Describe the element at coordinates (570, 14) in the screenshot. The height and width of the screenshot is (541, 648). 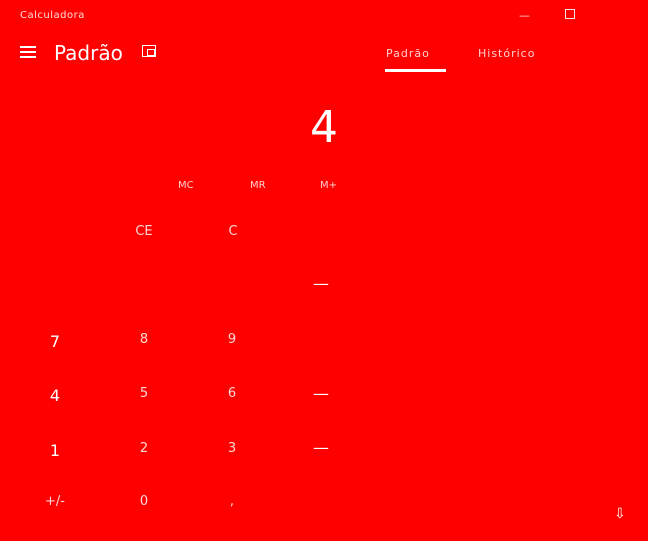
I see `maximize-button` at that location.